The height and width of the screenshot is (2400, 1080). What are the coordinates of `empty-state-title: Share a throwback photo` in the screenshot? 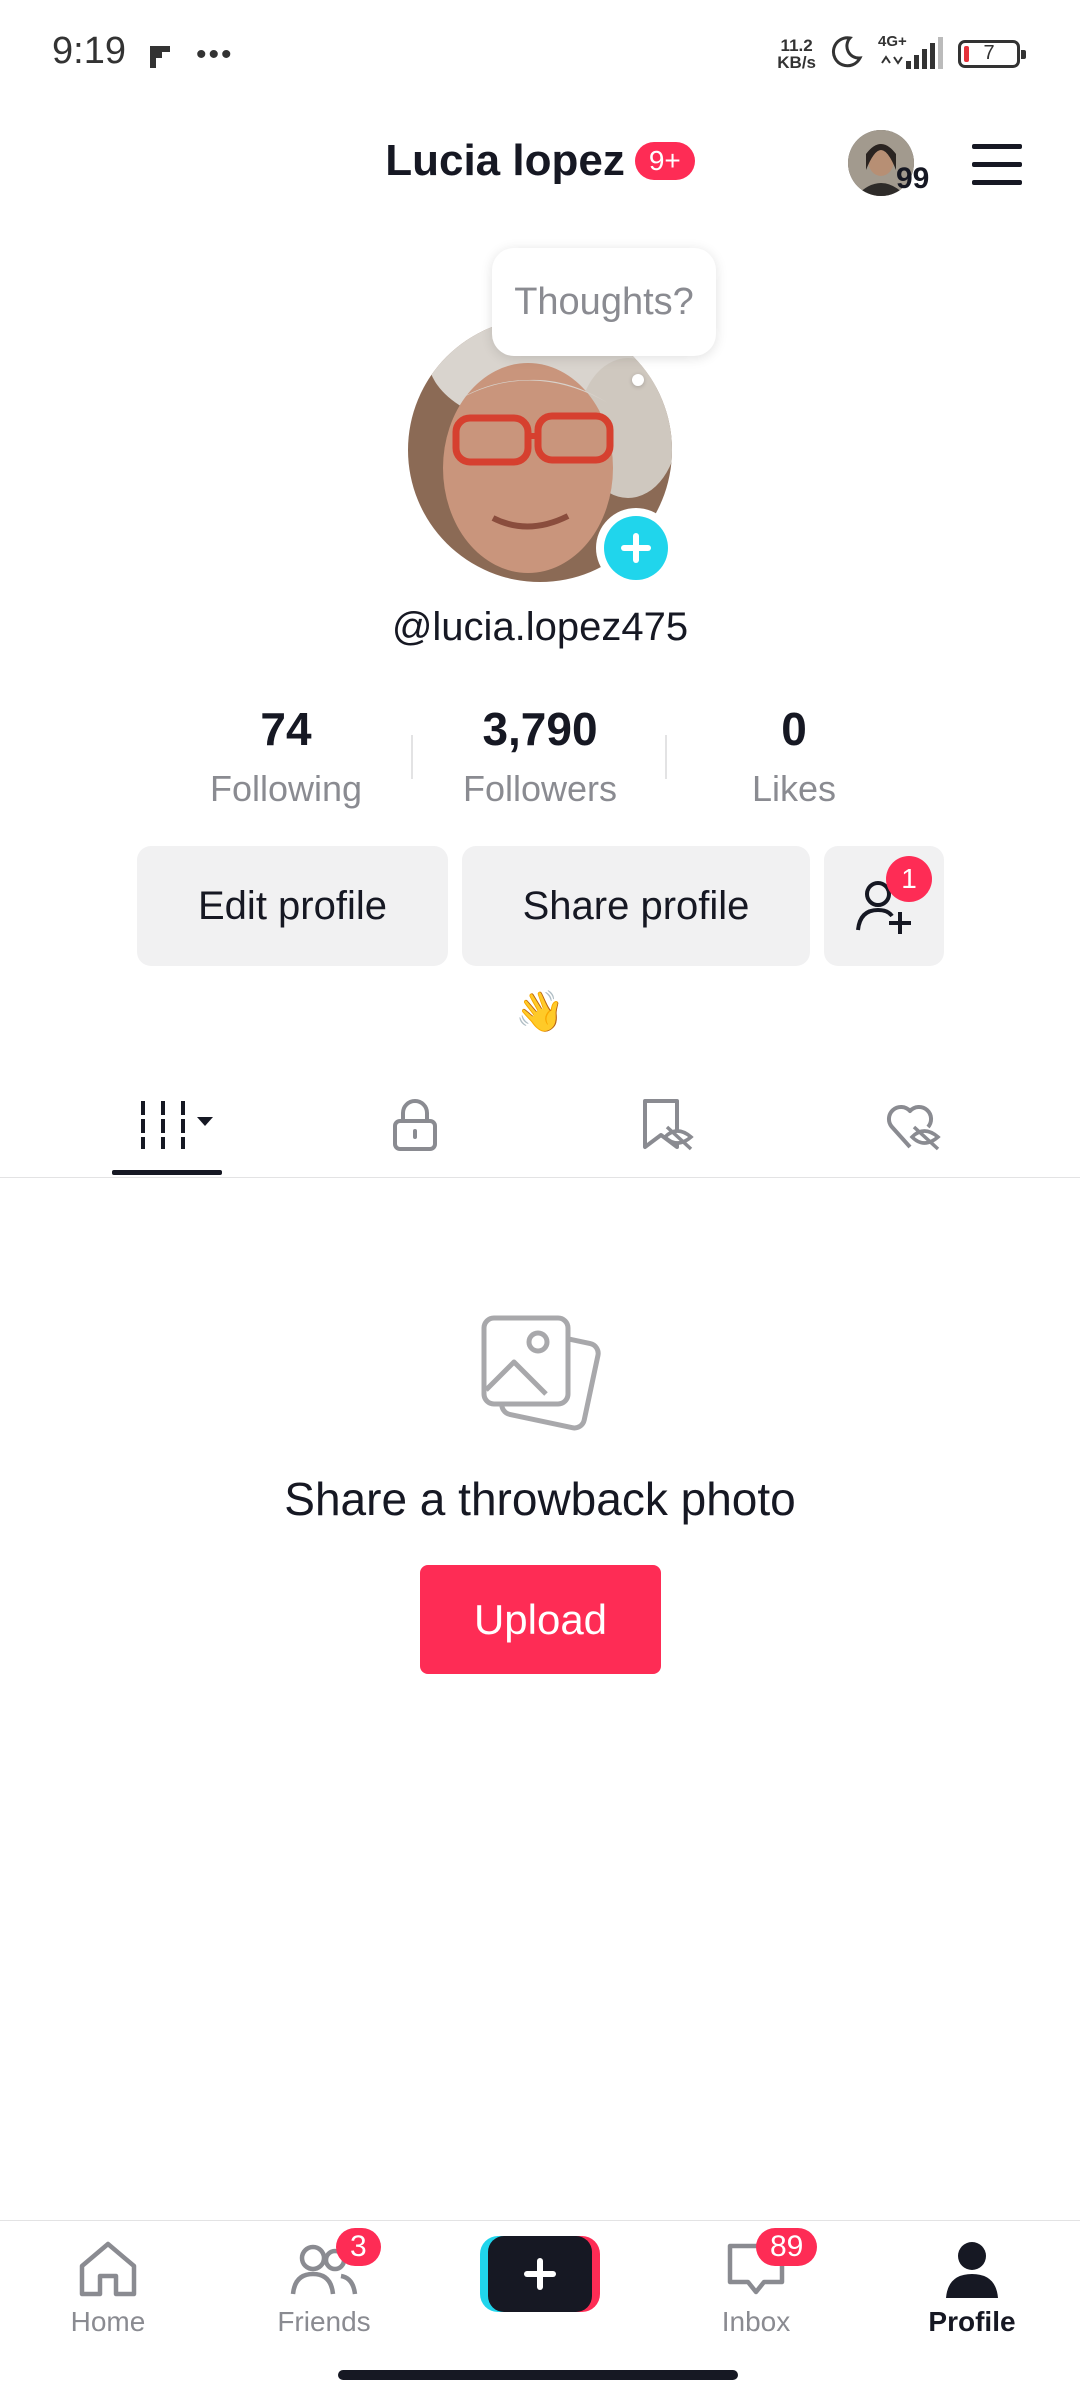 It's located at (540, 1499).